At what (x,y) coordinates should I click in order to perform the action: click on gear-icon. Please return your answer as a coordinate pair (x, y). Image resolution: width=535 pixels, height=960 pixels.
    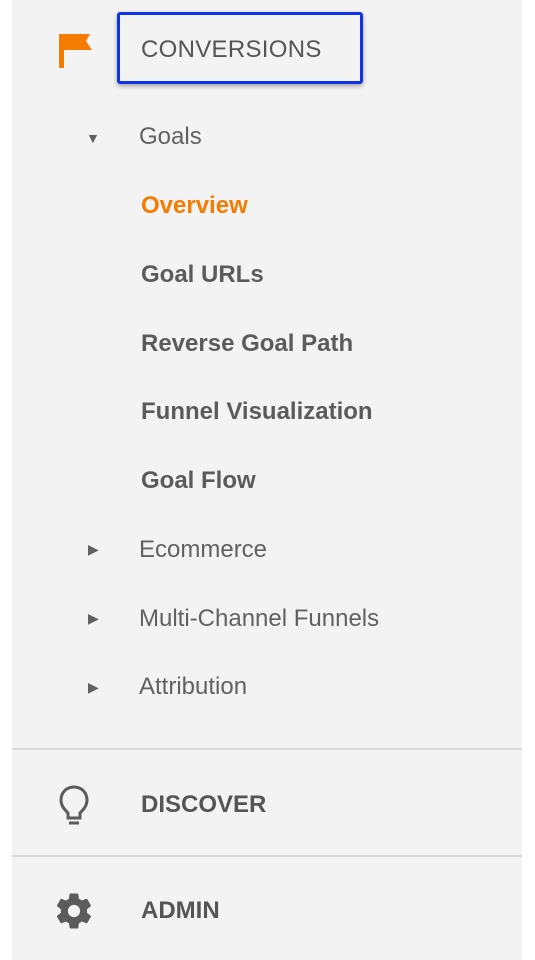
    Looking at the image, I should click on (73, 911).